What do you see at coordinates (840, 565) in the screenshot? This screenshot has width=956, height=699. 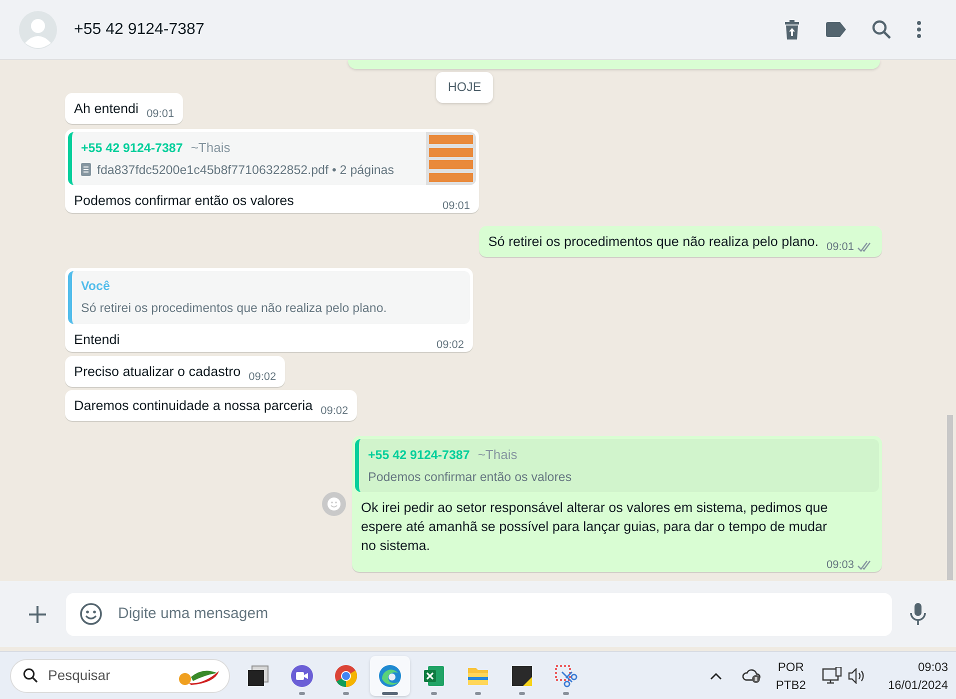 I see `message-time: 09:03` at bounding box center [840, 565].